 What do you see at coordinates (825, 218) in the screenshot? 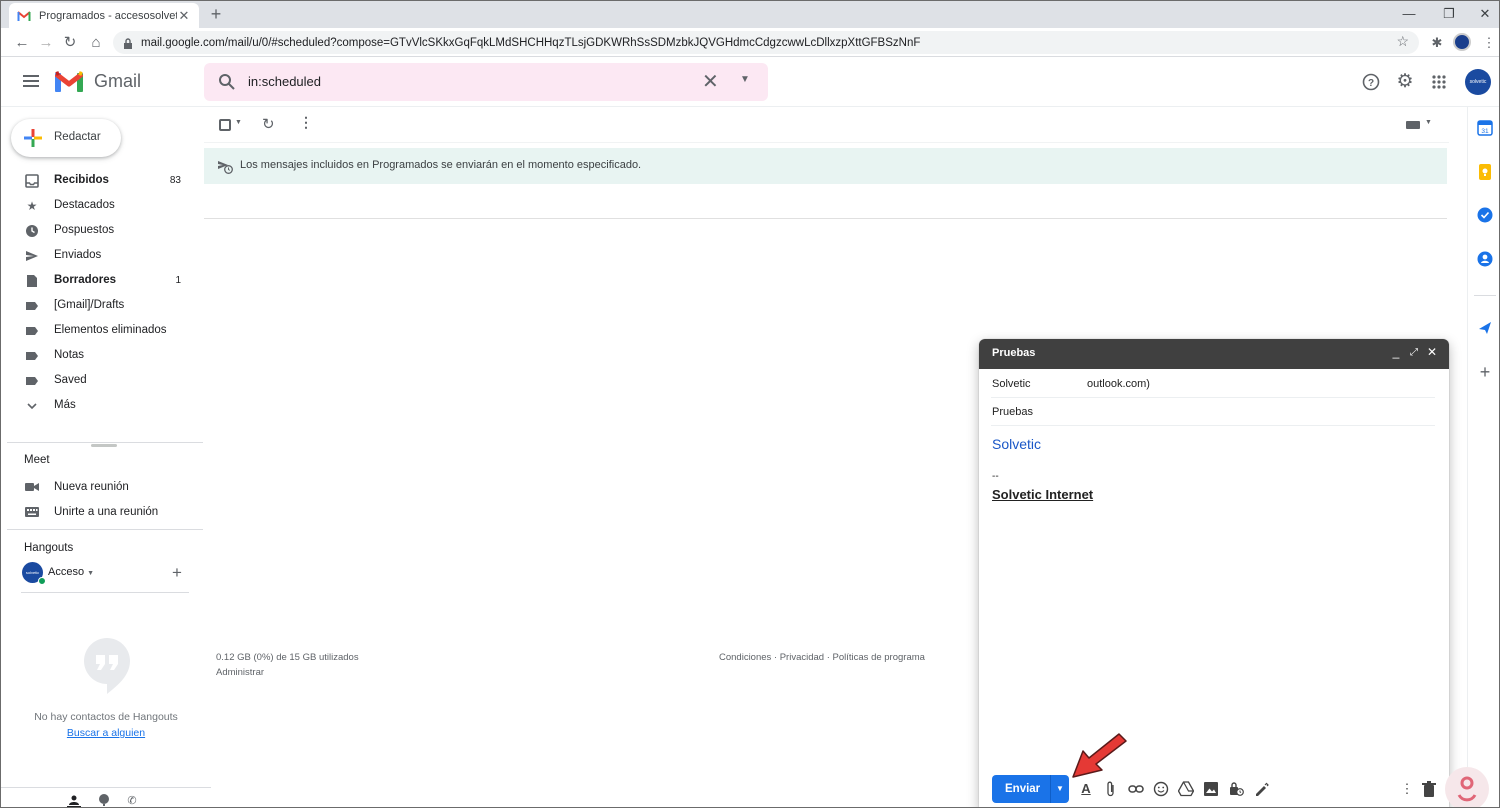
I see `list-divider` at bounding box center [825, 218].